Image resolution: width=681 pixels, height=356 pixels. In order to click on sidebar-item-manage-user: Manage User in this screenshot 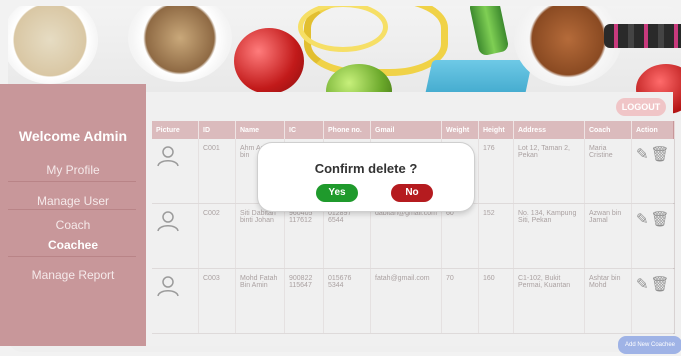, I will do `click(73, 201)`.